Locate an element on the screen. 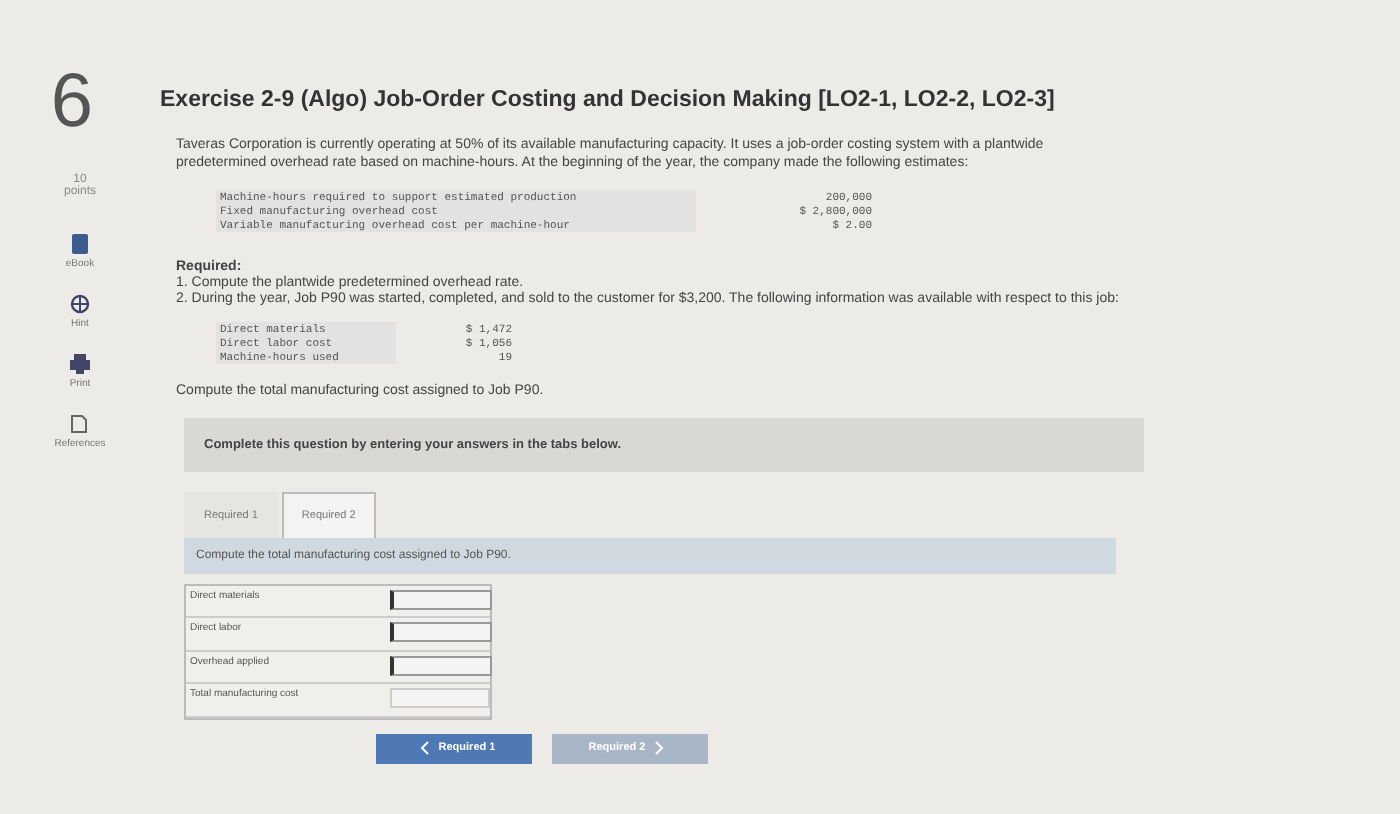 This screenshot has width=1400, height=814. globe-icon is located at coordinates (79, 304).